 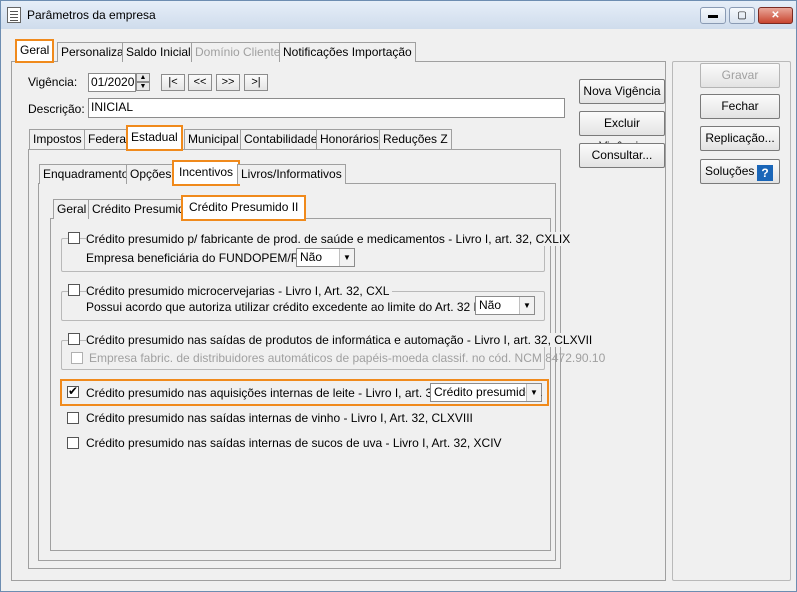 I want to click on tab-dominio-cliente: Domínio Cliente, so click(x=238, y=52).